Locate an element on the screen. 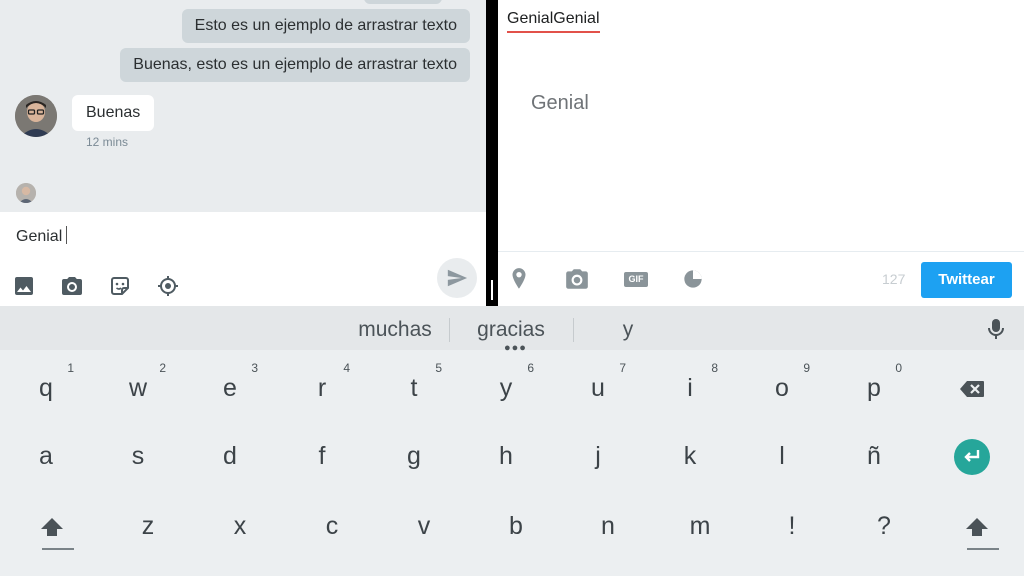 The image size is (1024, 576). key-label: t is located at coordinates (414, 388).